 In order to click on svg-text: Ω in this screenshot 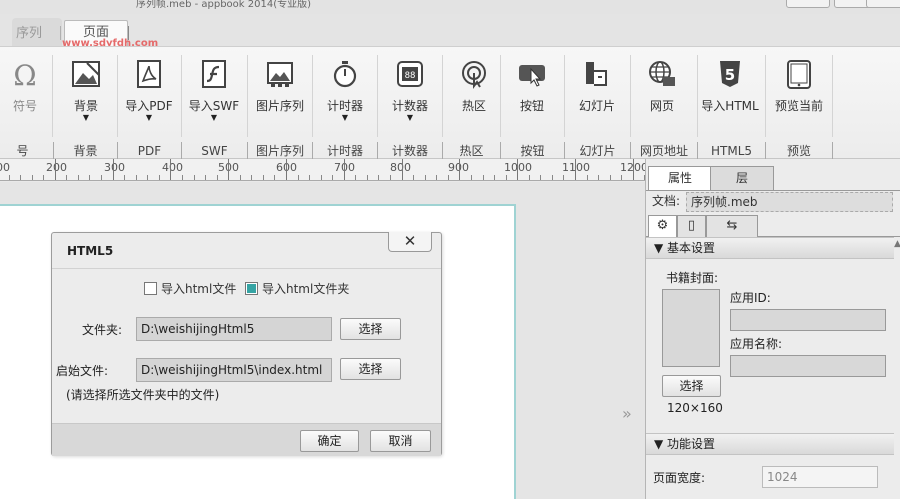, I will do `click(24, 74)`.